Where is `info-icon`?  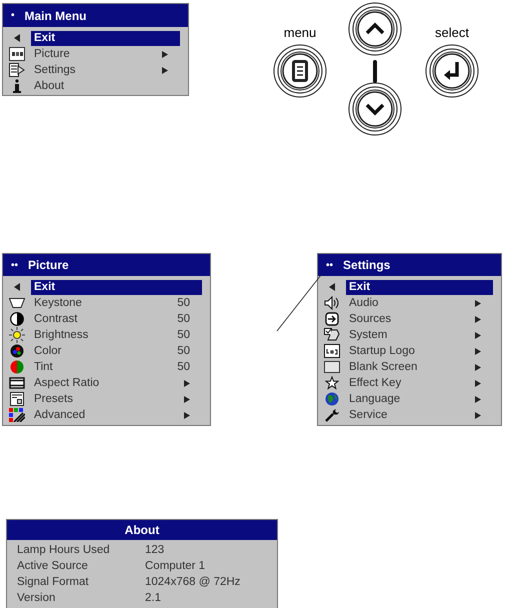
info-icon is located at coordinates (17, 86).